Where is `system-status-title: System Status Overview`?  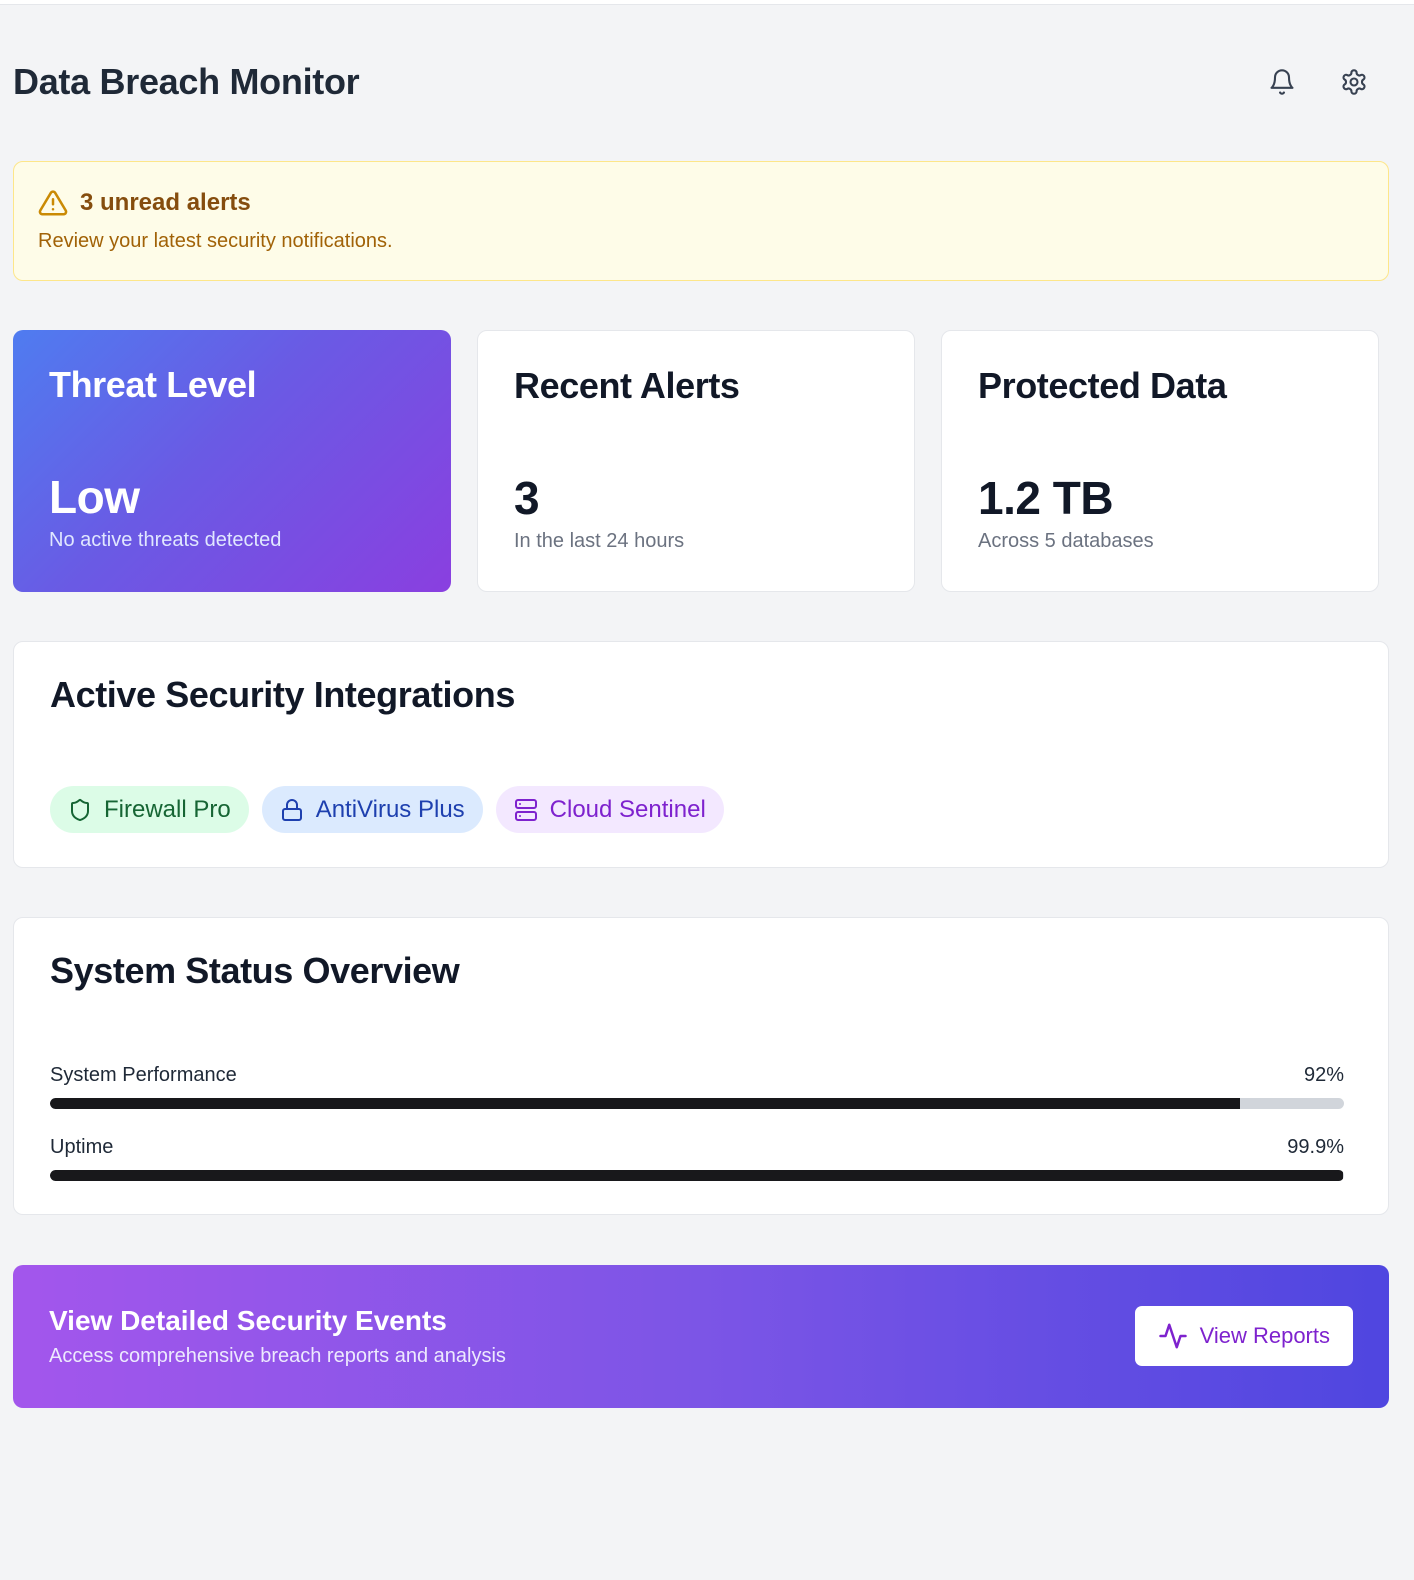
system-status-title: System Status Overview is located at coordinates (255, 970).